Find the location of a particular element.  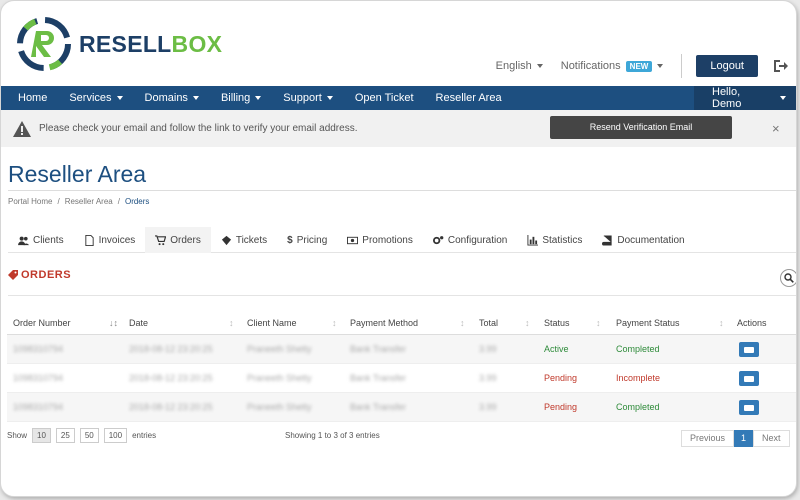

tab-statistics: Statistics is located at coordinates (554, 240).